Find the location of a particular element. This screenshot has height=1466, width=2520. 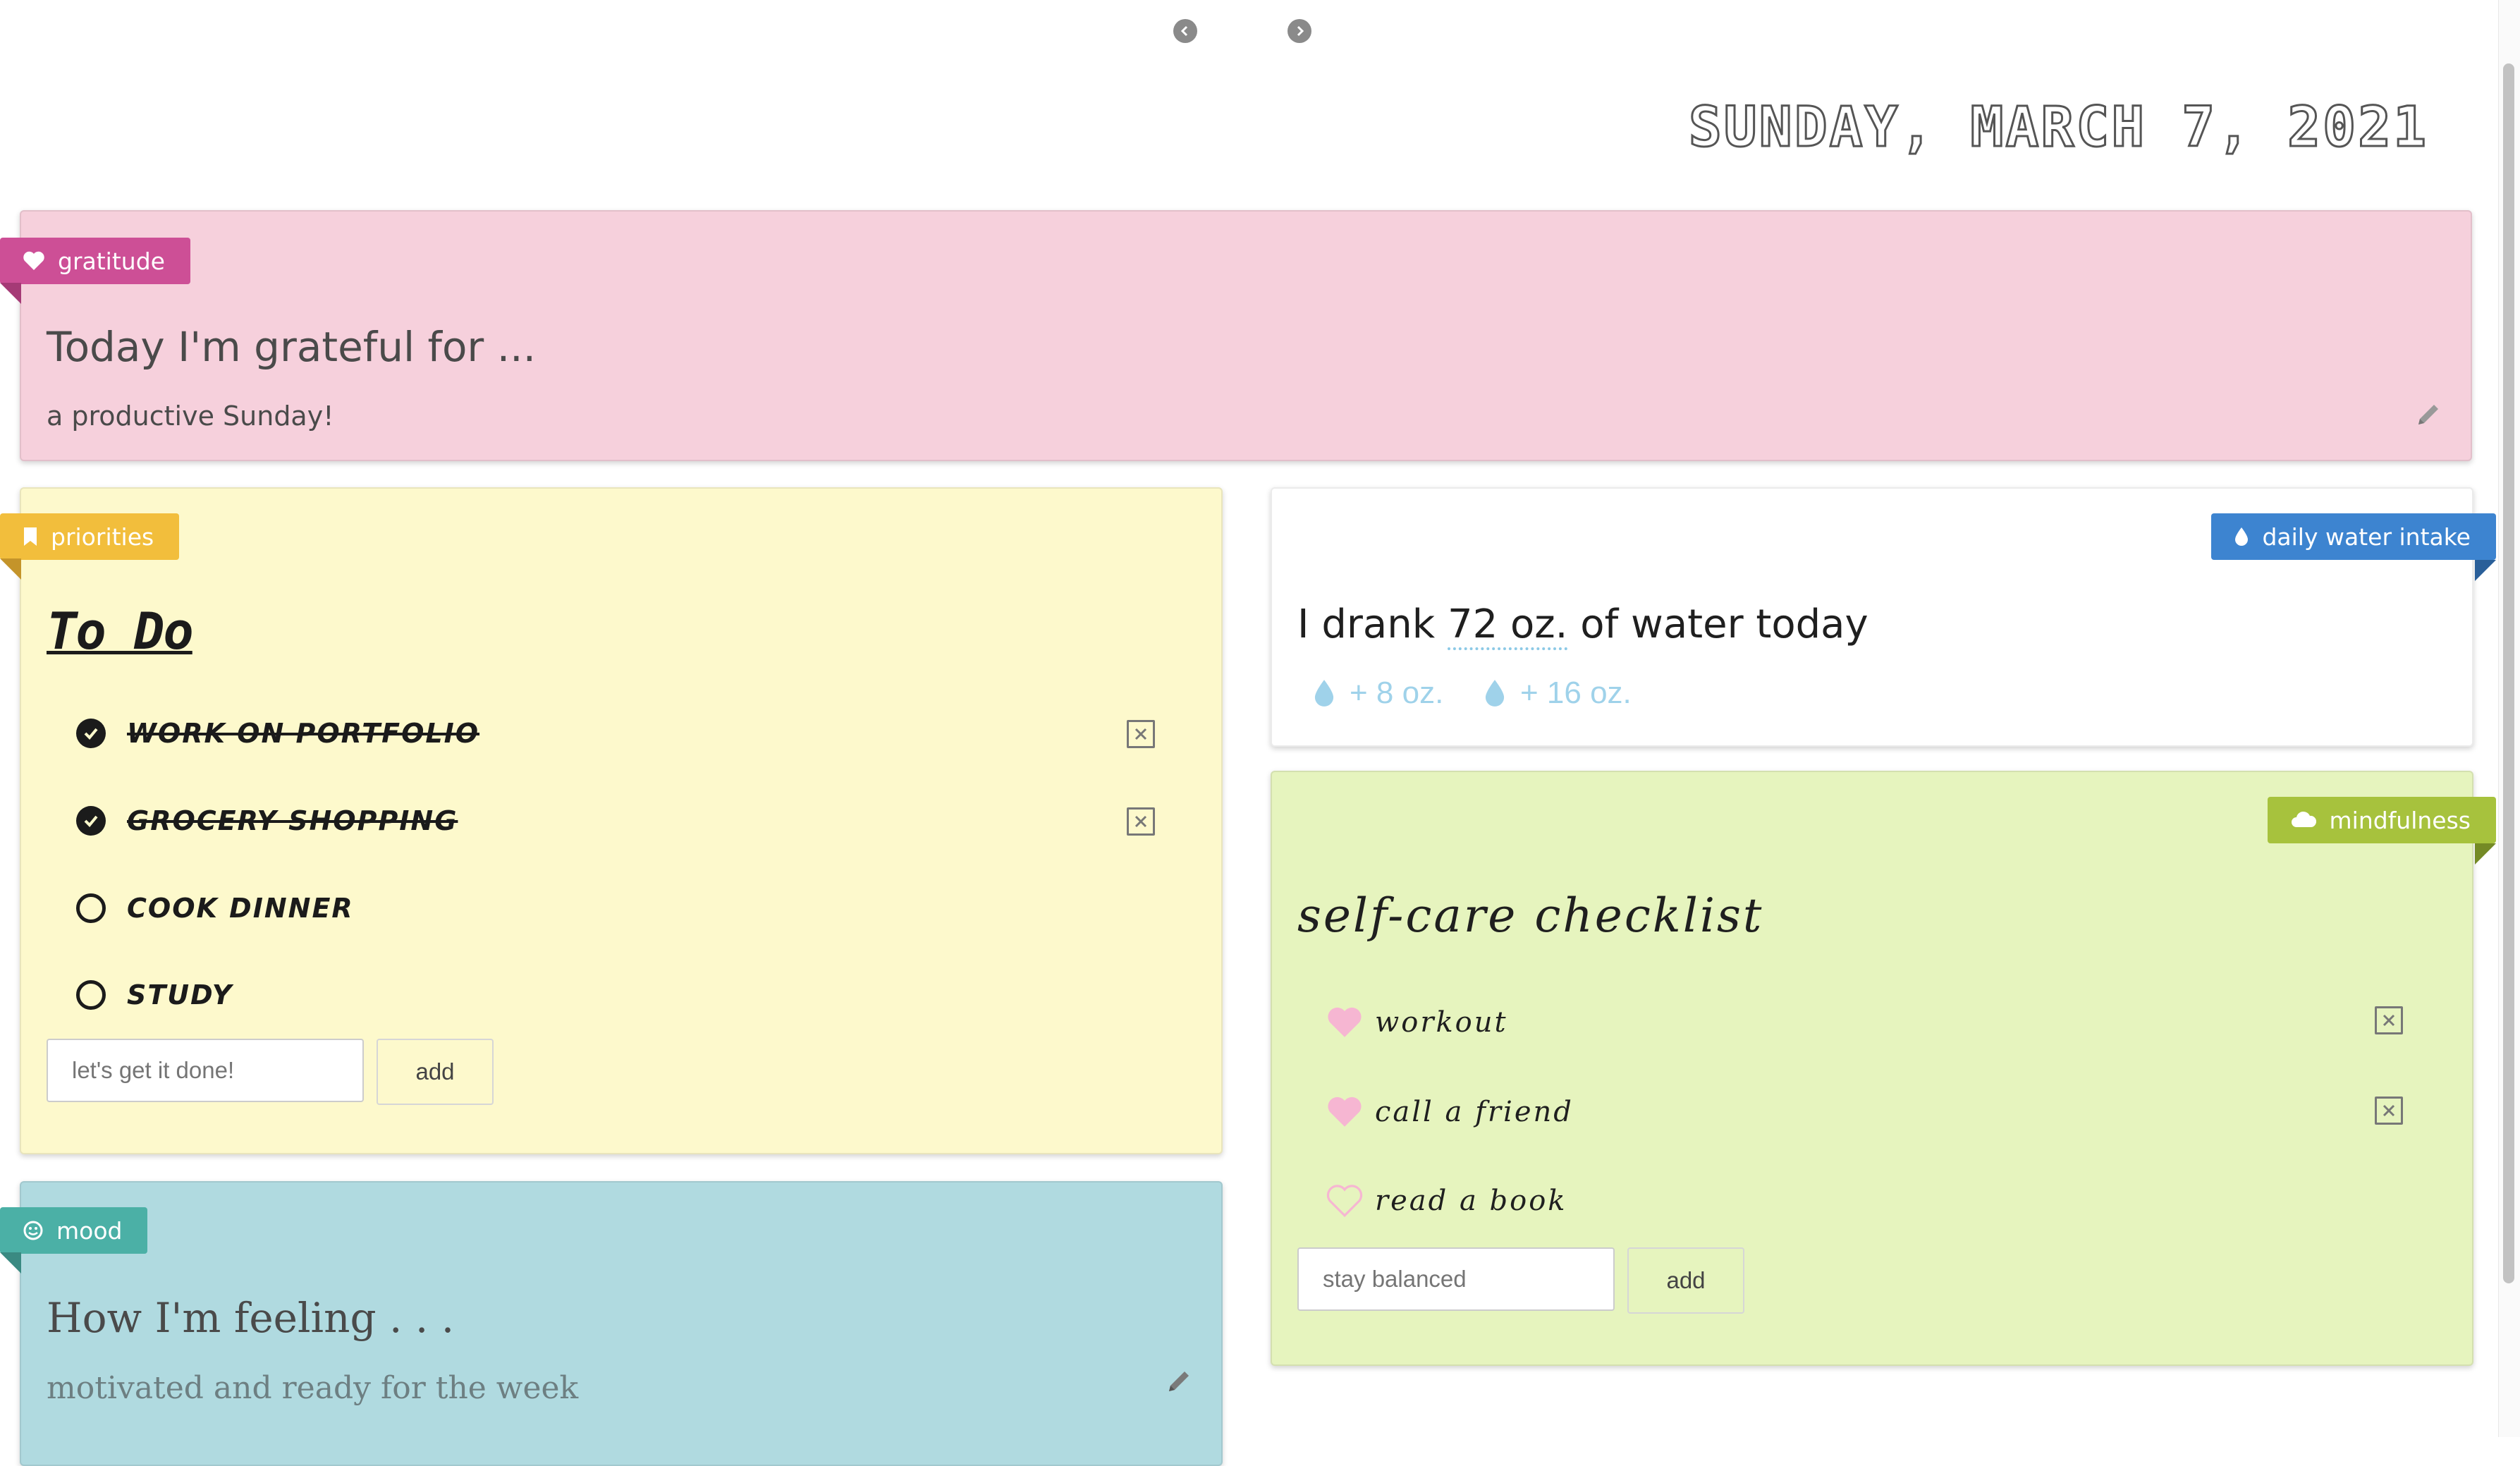

mindfulness-tag-label: mindfulness is located at coordinates (2400, 820).